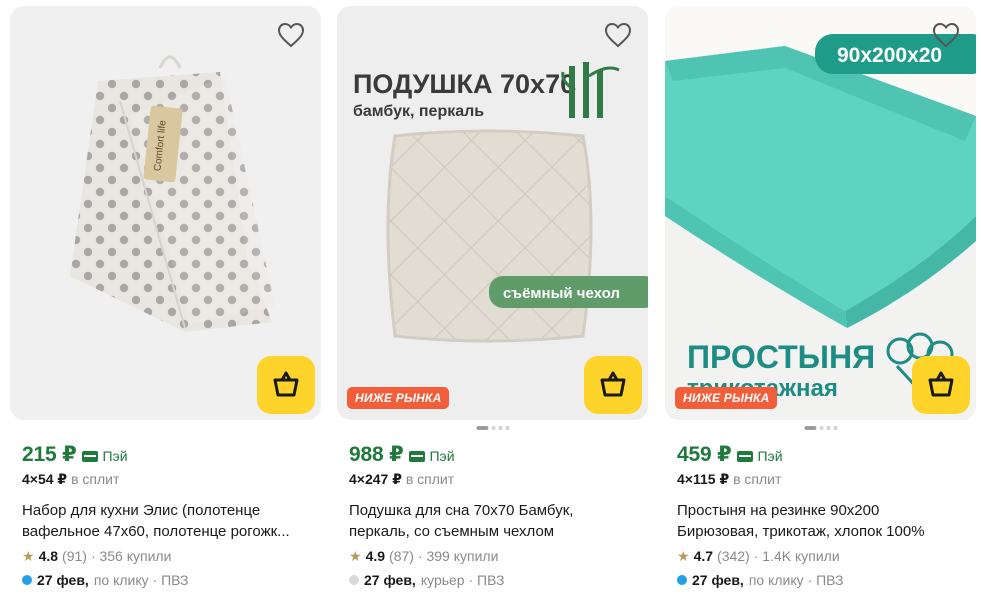 This screenshot has height=598, width=981. I want to click on split-price: 4×115 ₽ в сплит, so click(729, 479).